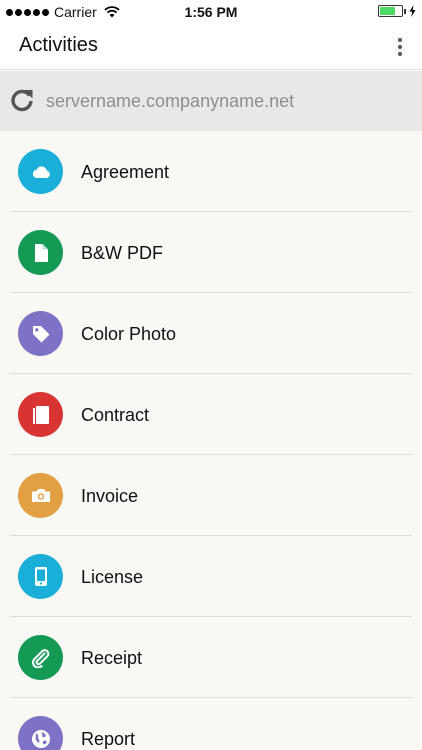 Image resolution: width=422 pixels, height=750 pixels. I want to click on list-item: Contract, so click(211, 414).